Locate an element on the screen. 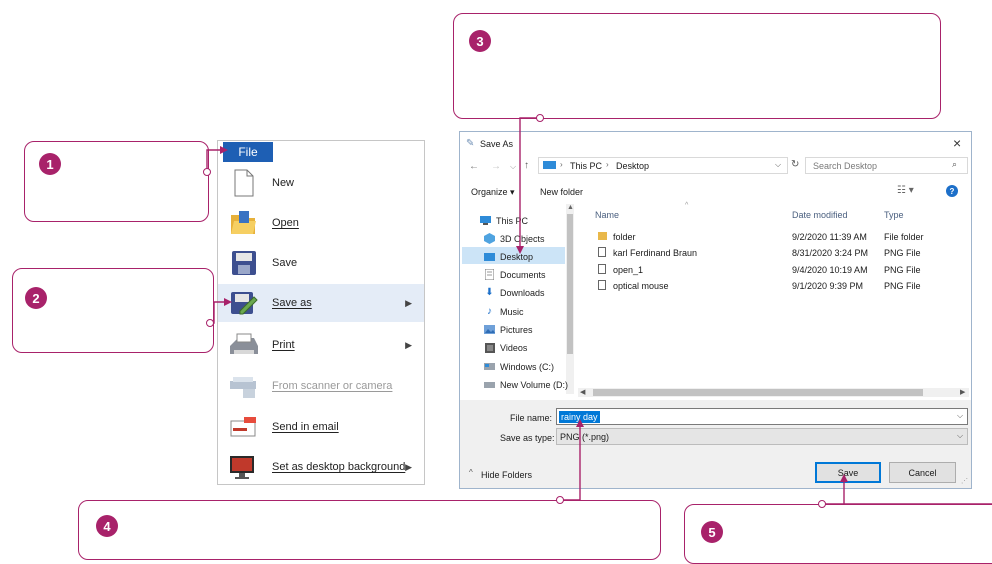 This screenshot has height=564, width=992. new-folder-button: New folder is located at coordinates (561, 192).